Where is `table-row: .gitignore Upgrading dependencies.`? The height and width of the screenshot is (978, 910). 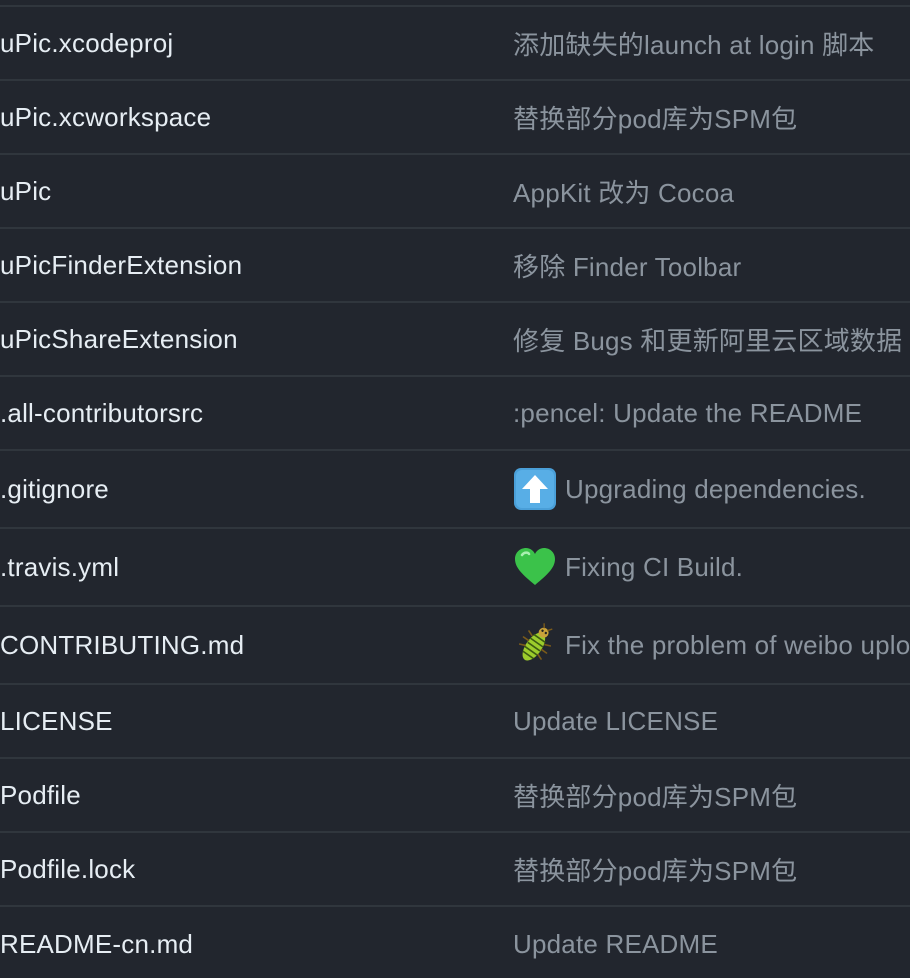
table-row: .gitignore Upgrading dependencies. is located at coordinates (455, 490).